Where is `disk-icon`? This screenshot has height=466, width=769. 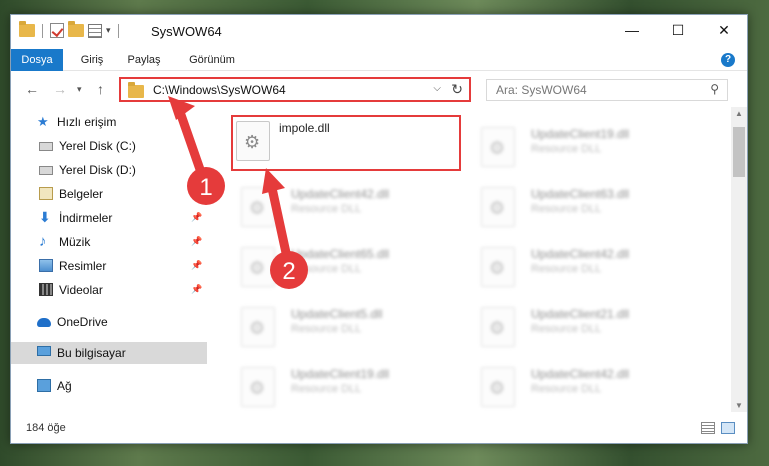 disk-icon is located at coordinates (46, 170).